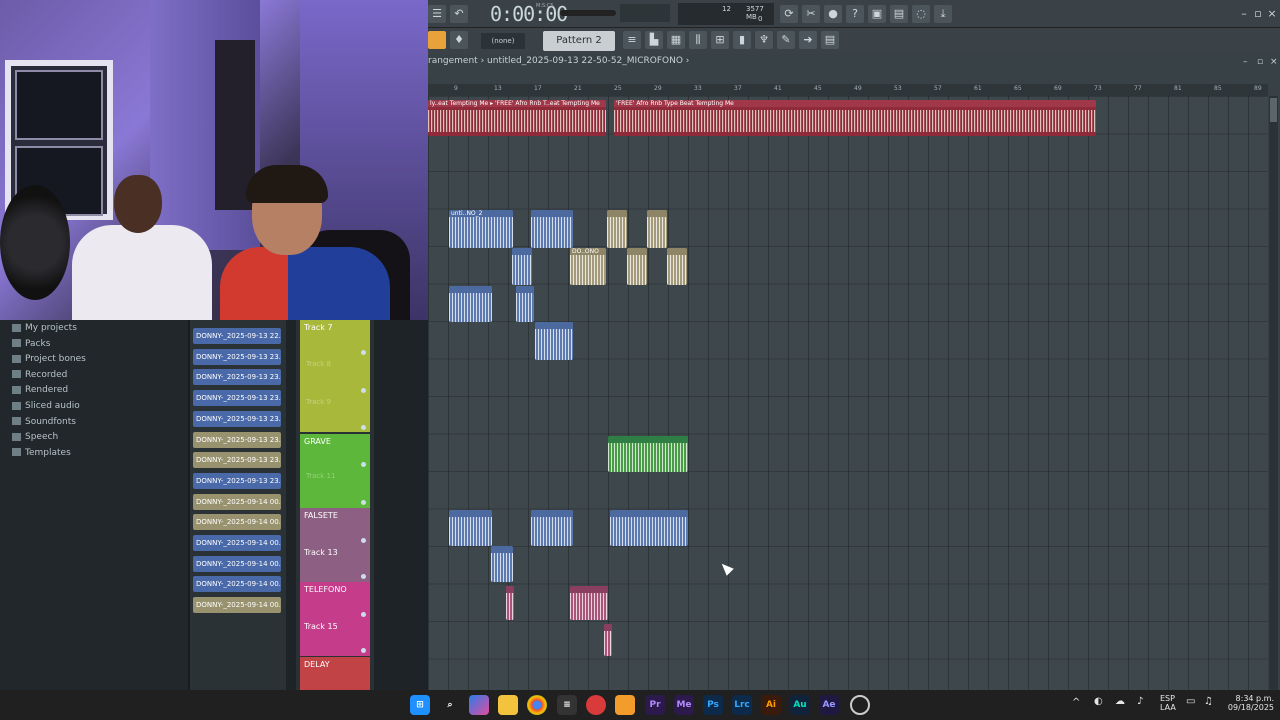 The image size is (1280, 720). I want to click on help-icon: ?, so click(855, 14).